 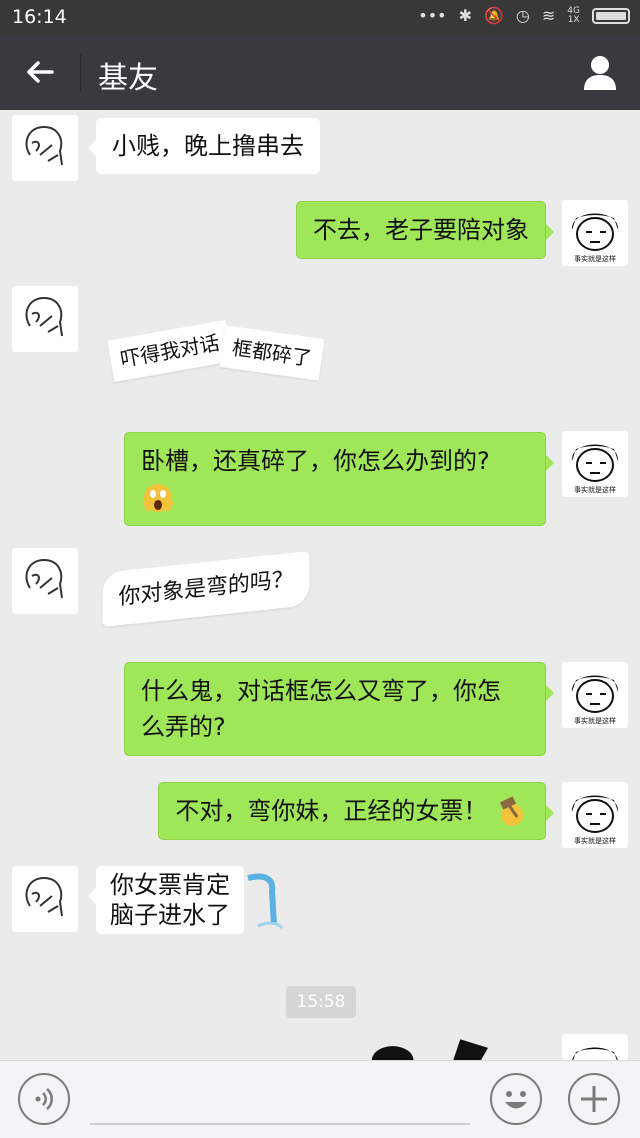 I want to click on status-icons: ••• ✱ 🔕 ◷ ≋ 4G 1X, so click(x=524, y=15).